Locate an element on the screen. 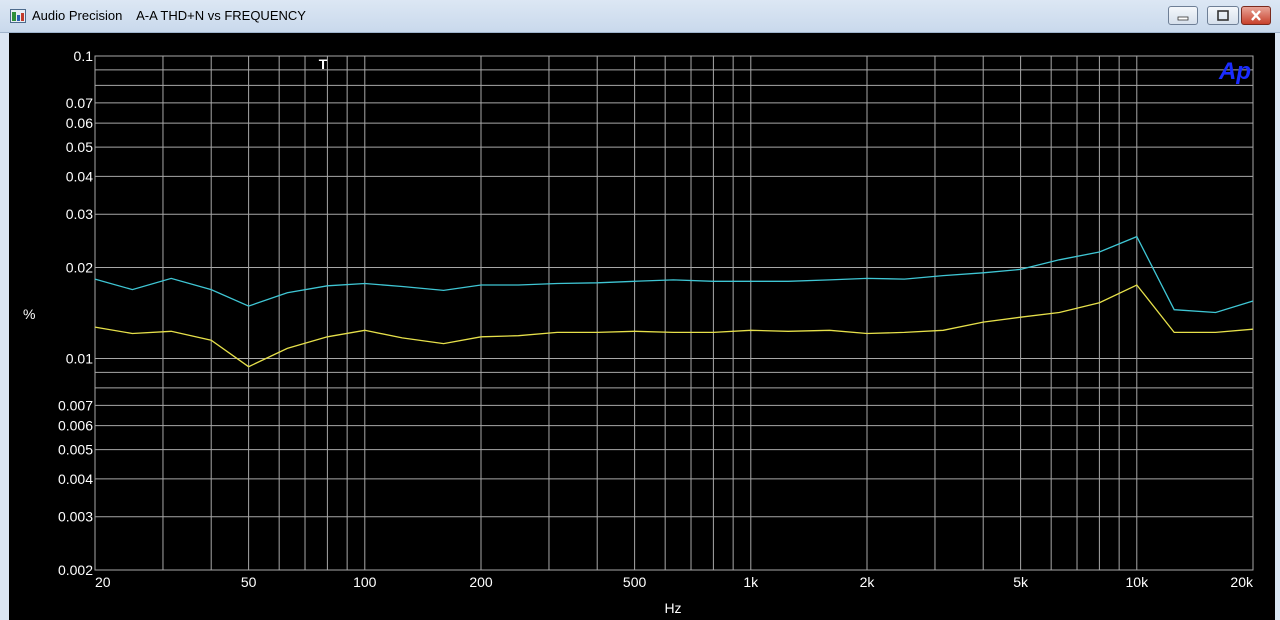  x-tick-label: 1k is located at coordinates (751, 582).